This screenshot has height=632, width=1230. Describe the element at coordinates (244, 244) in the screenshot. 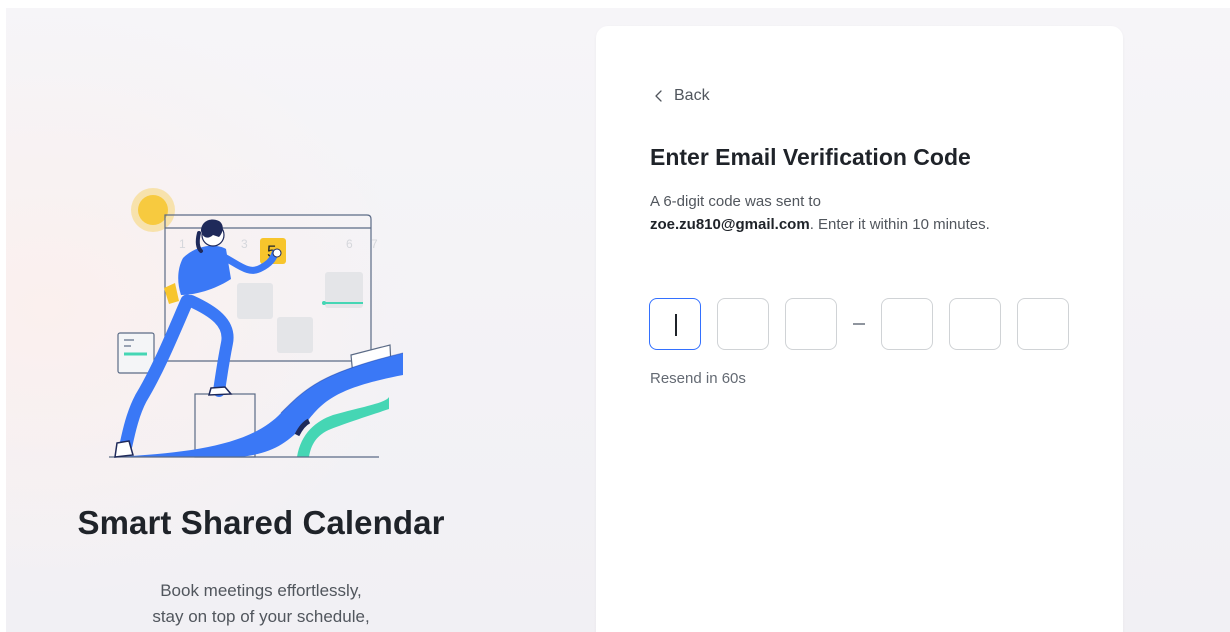

I see `calendar-day: 3` at that location.